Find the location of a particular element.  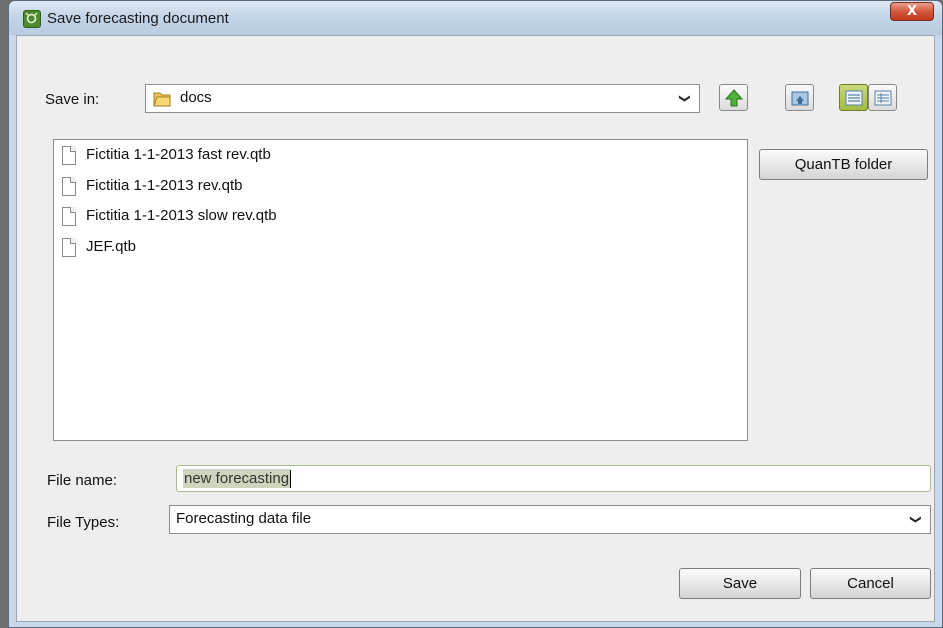

file-types-value: Forecasting data file is located at coordinates (244, 518).